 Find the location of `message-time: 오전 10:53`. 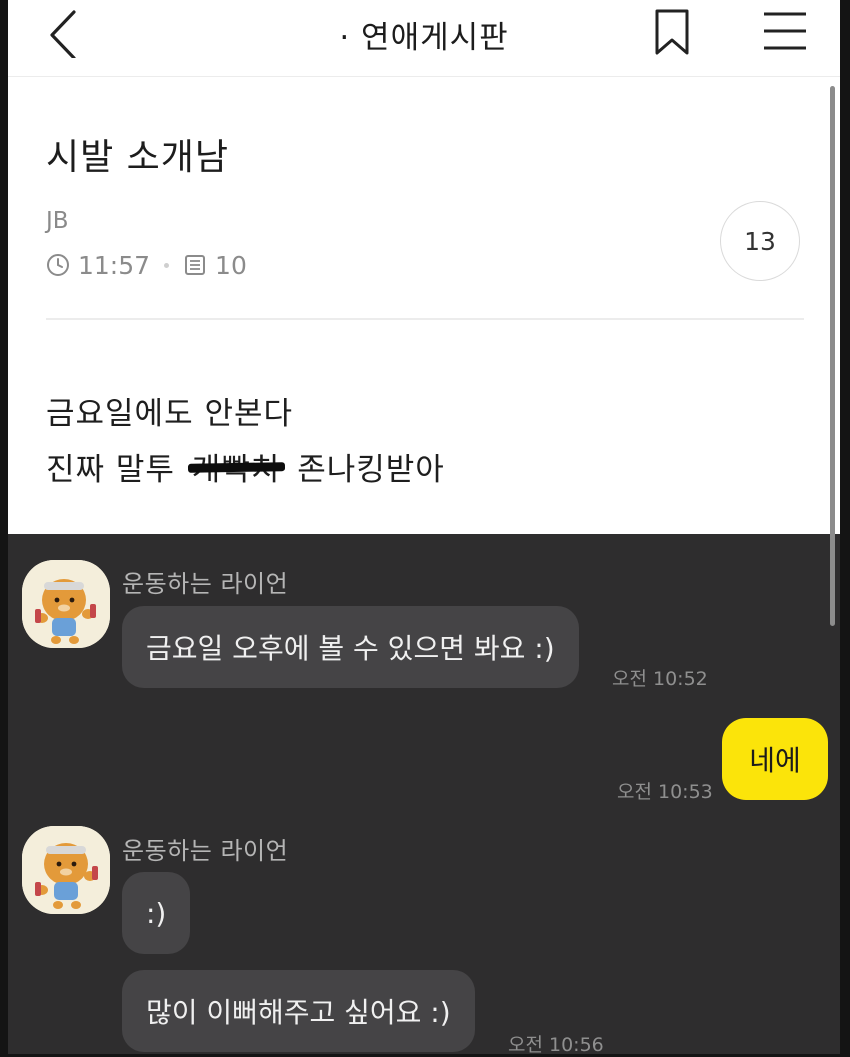

message-time: 오전 10:53 is located at coordinates (665, 792).